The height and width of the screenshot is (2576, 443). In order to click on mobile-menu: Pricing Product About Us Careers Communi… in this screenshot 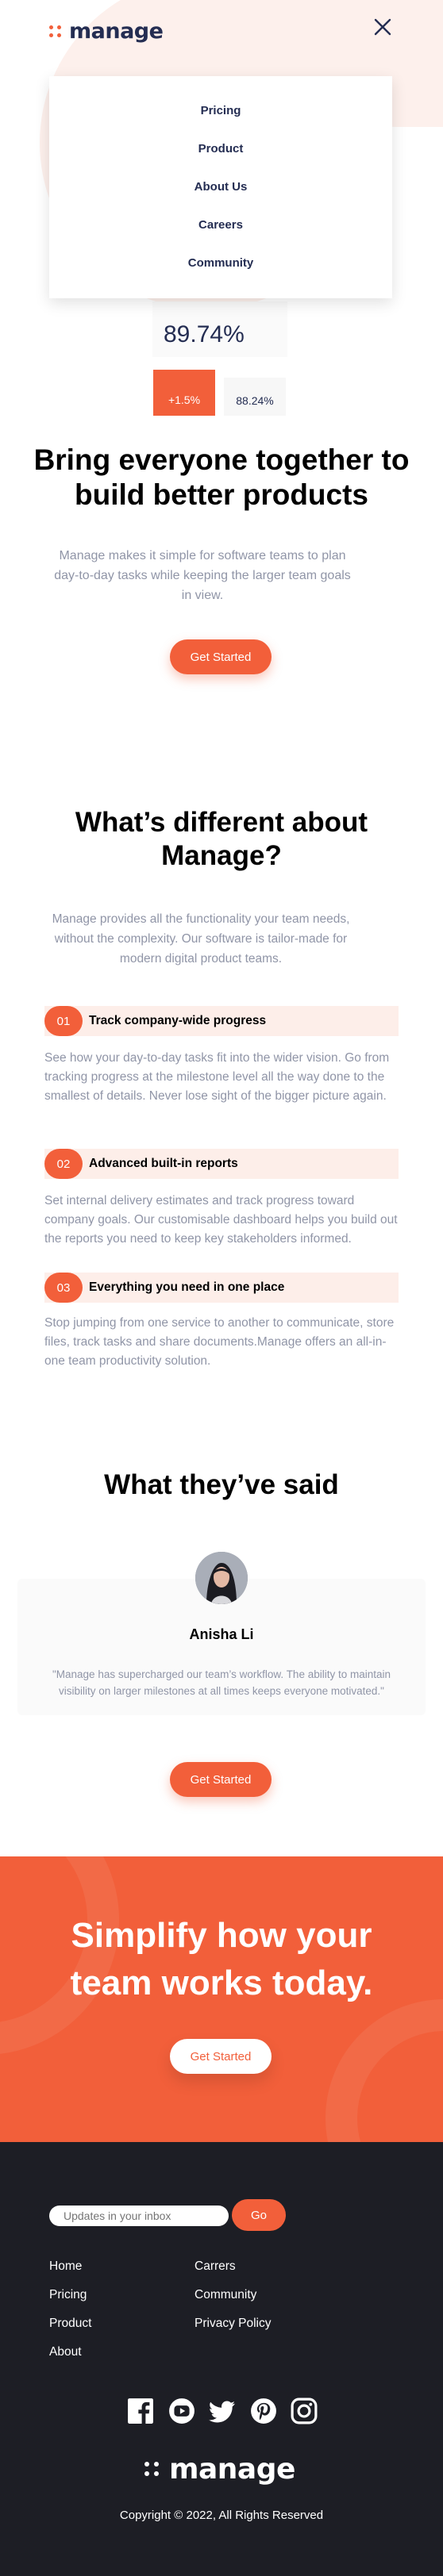, I will do `click(220, 187)`.